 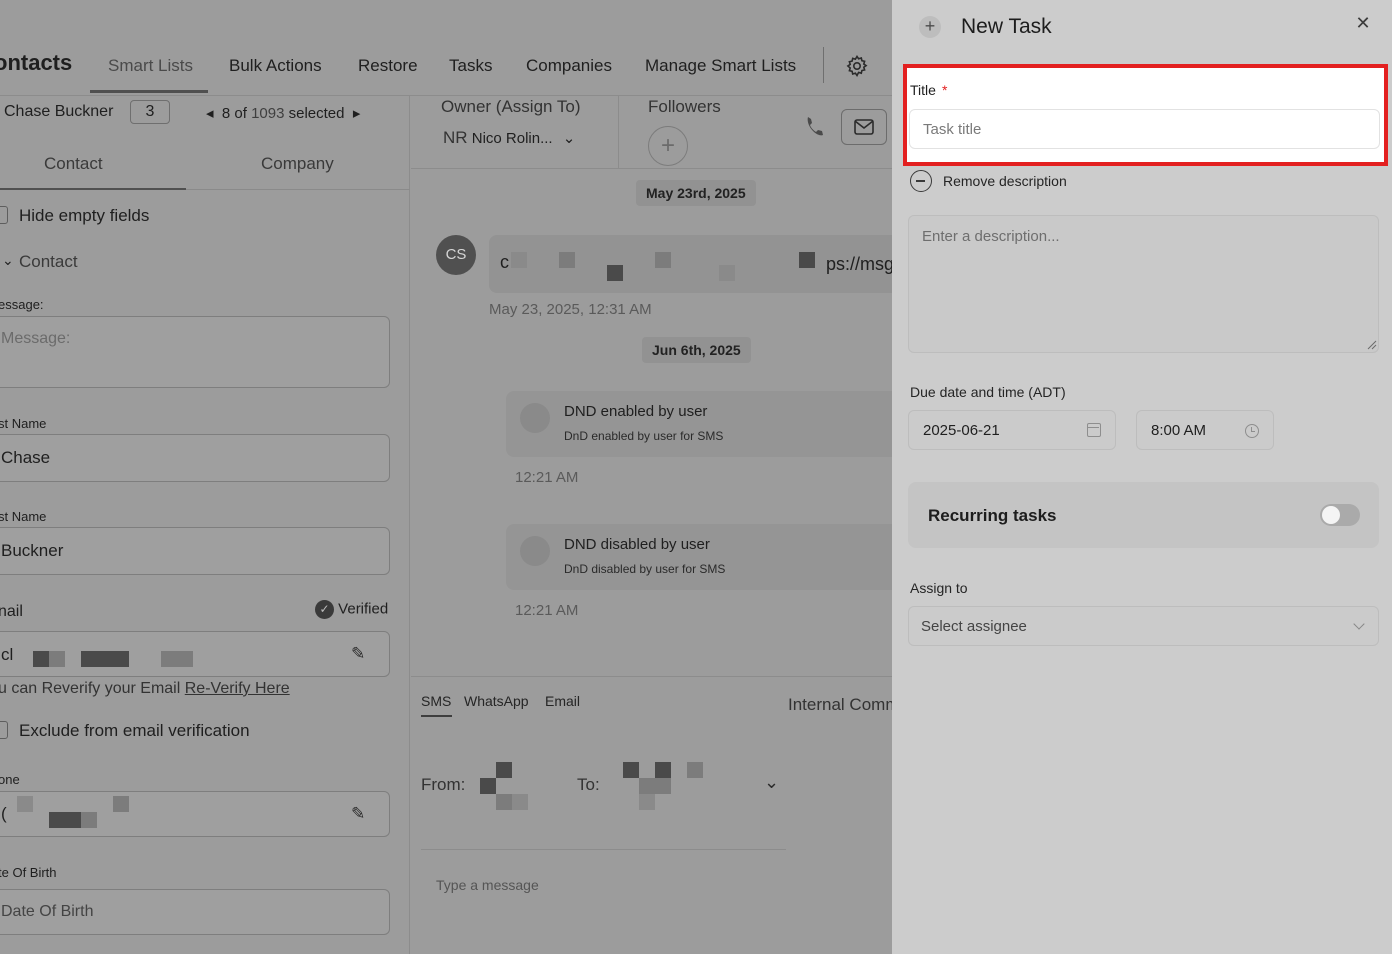 What do you see at coordinates (1005, 181) in the screenshot?
I see `remove-description-button: Remove description` at bounding box center [1005, 181].